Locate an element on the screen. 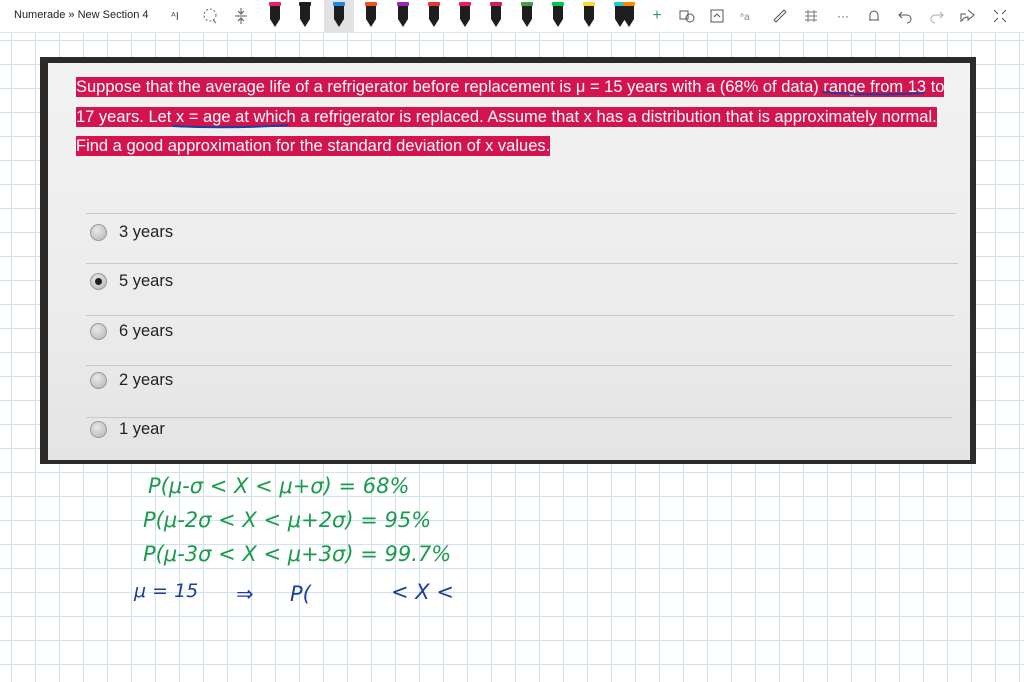 This screenshot has width=1024, height=682. handwritten-line-1: P(μ-σ < X < μ+σ) = 68% is located at coordinates (279, 486).